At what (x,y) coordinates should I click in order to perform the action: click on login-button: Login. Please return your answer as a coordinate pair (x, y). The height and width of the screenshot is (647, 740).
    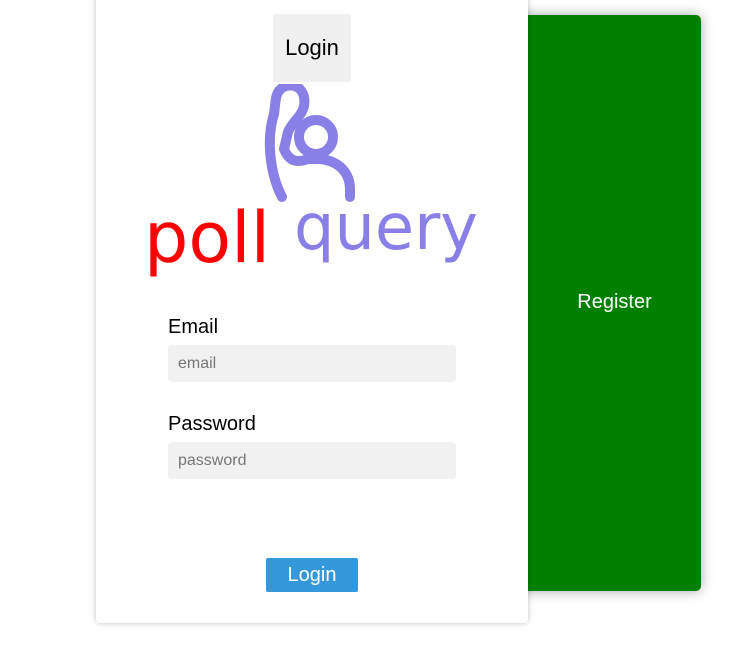
    Looking at the image, I should click on (312, 575).